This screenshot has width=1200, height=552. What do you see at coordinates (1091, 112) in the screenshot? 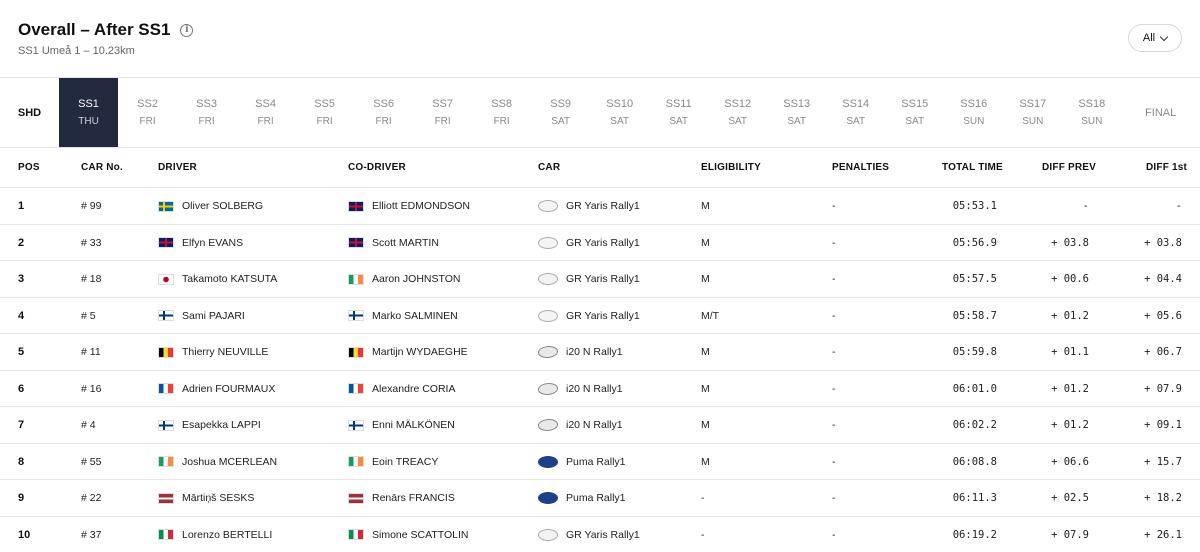
I see `tab-ss18: SS18 SUN` at bounding box center [1091, 112].